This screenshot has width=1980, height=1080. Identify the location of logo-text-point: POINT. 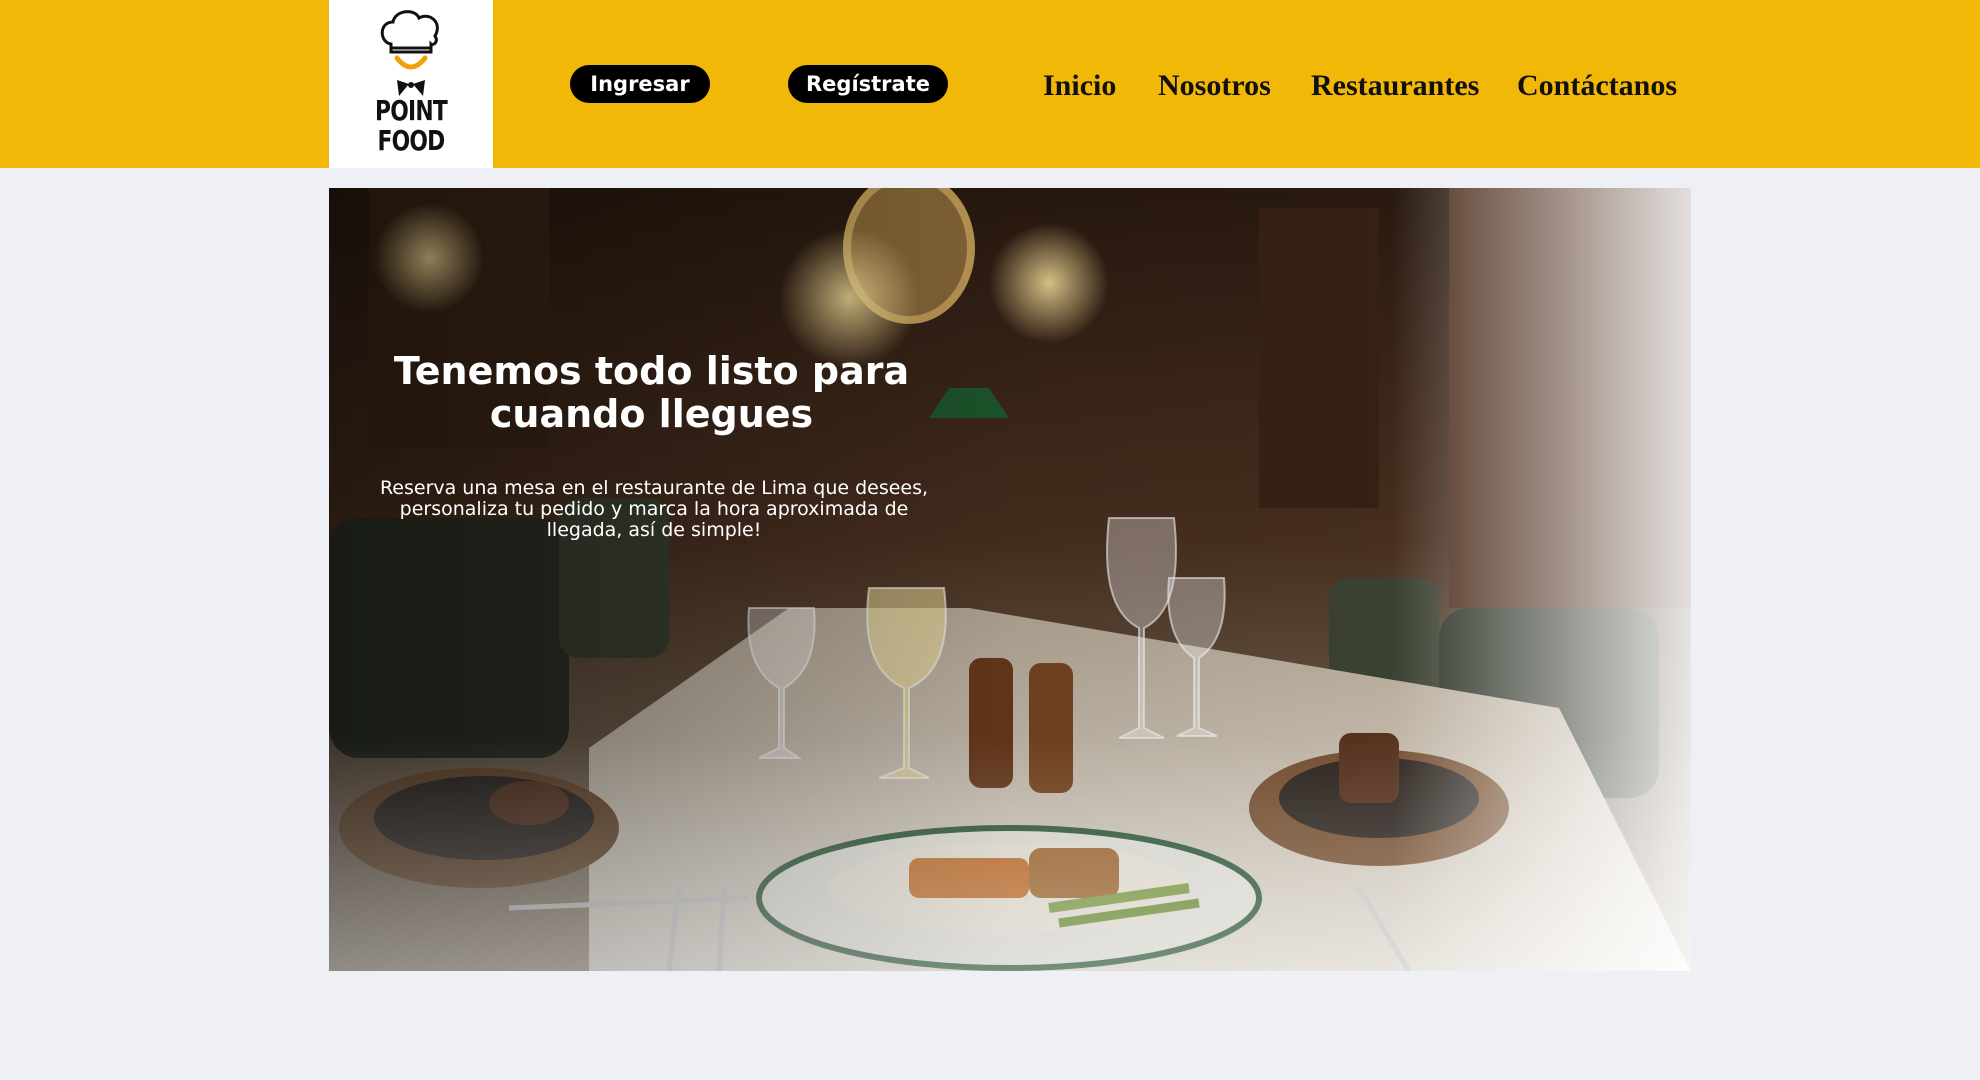
(411, 110).